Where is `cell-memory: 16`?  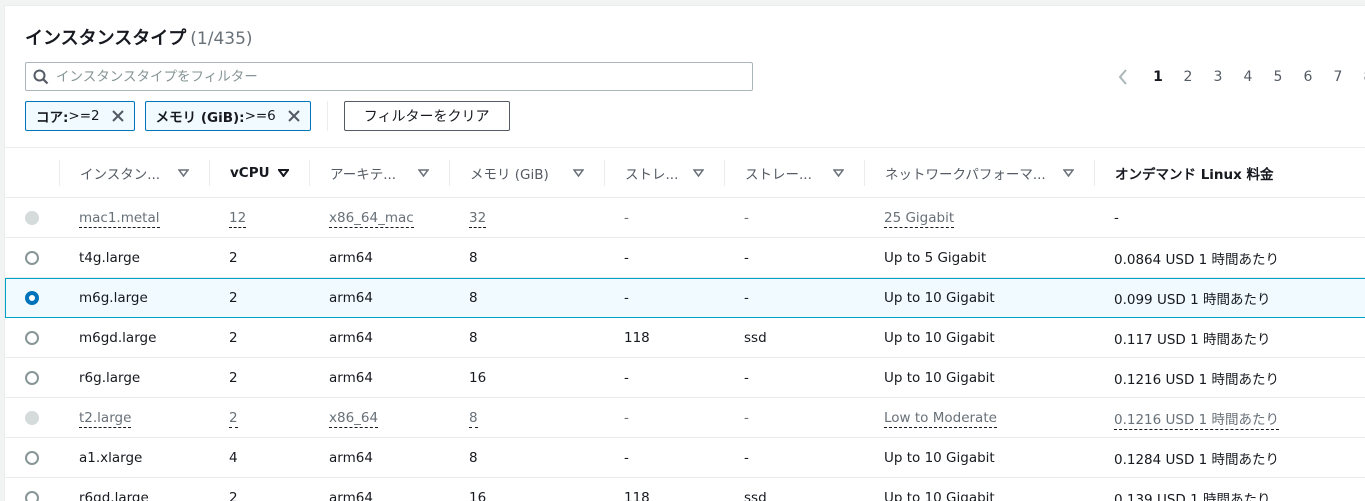 cell-memory: 16 is located at coordinates (478, 377).